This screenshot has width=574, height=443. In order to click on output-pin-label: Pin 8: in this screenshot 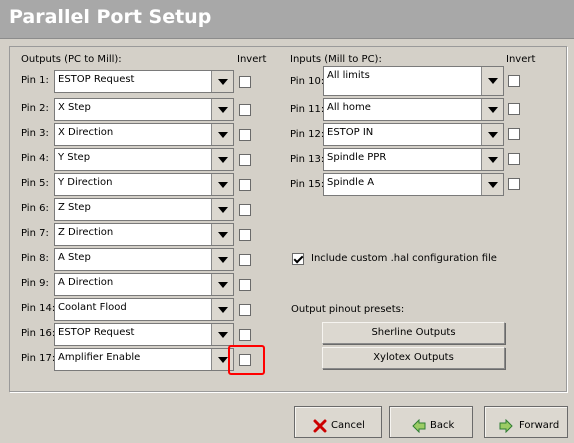, I will do `click(35, 258)`.